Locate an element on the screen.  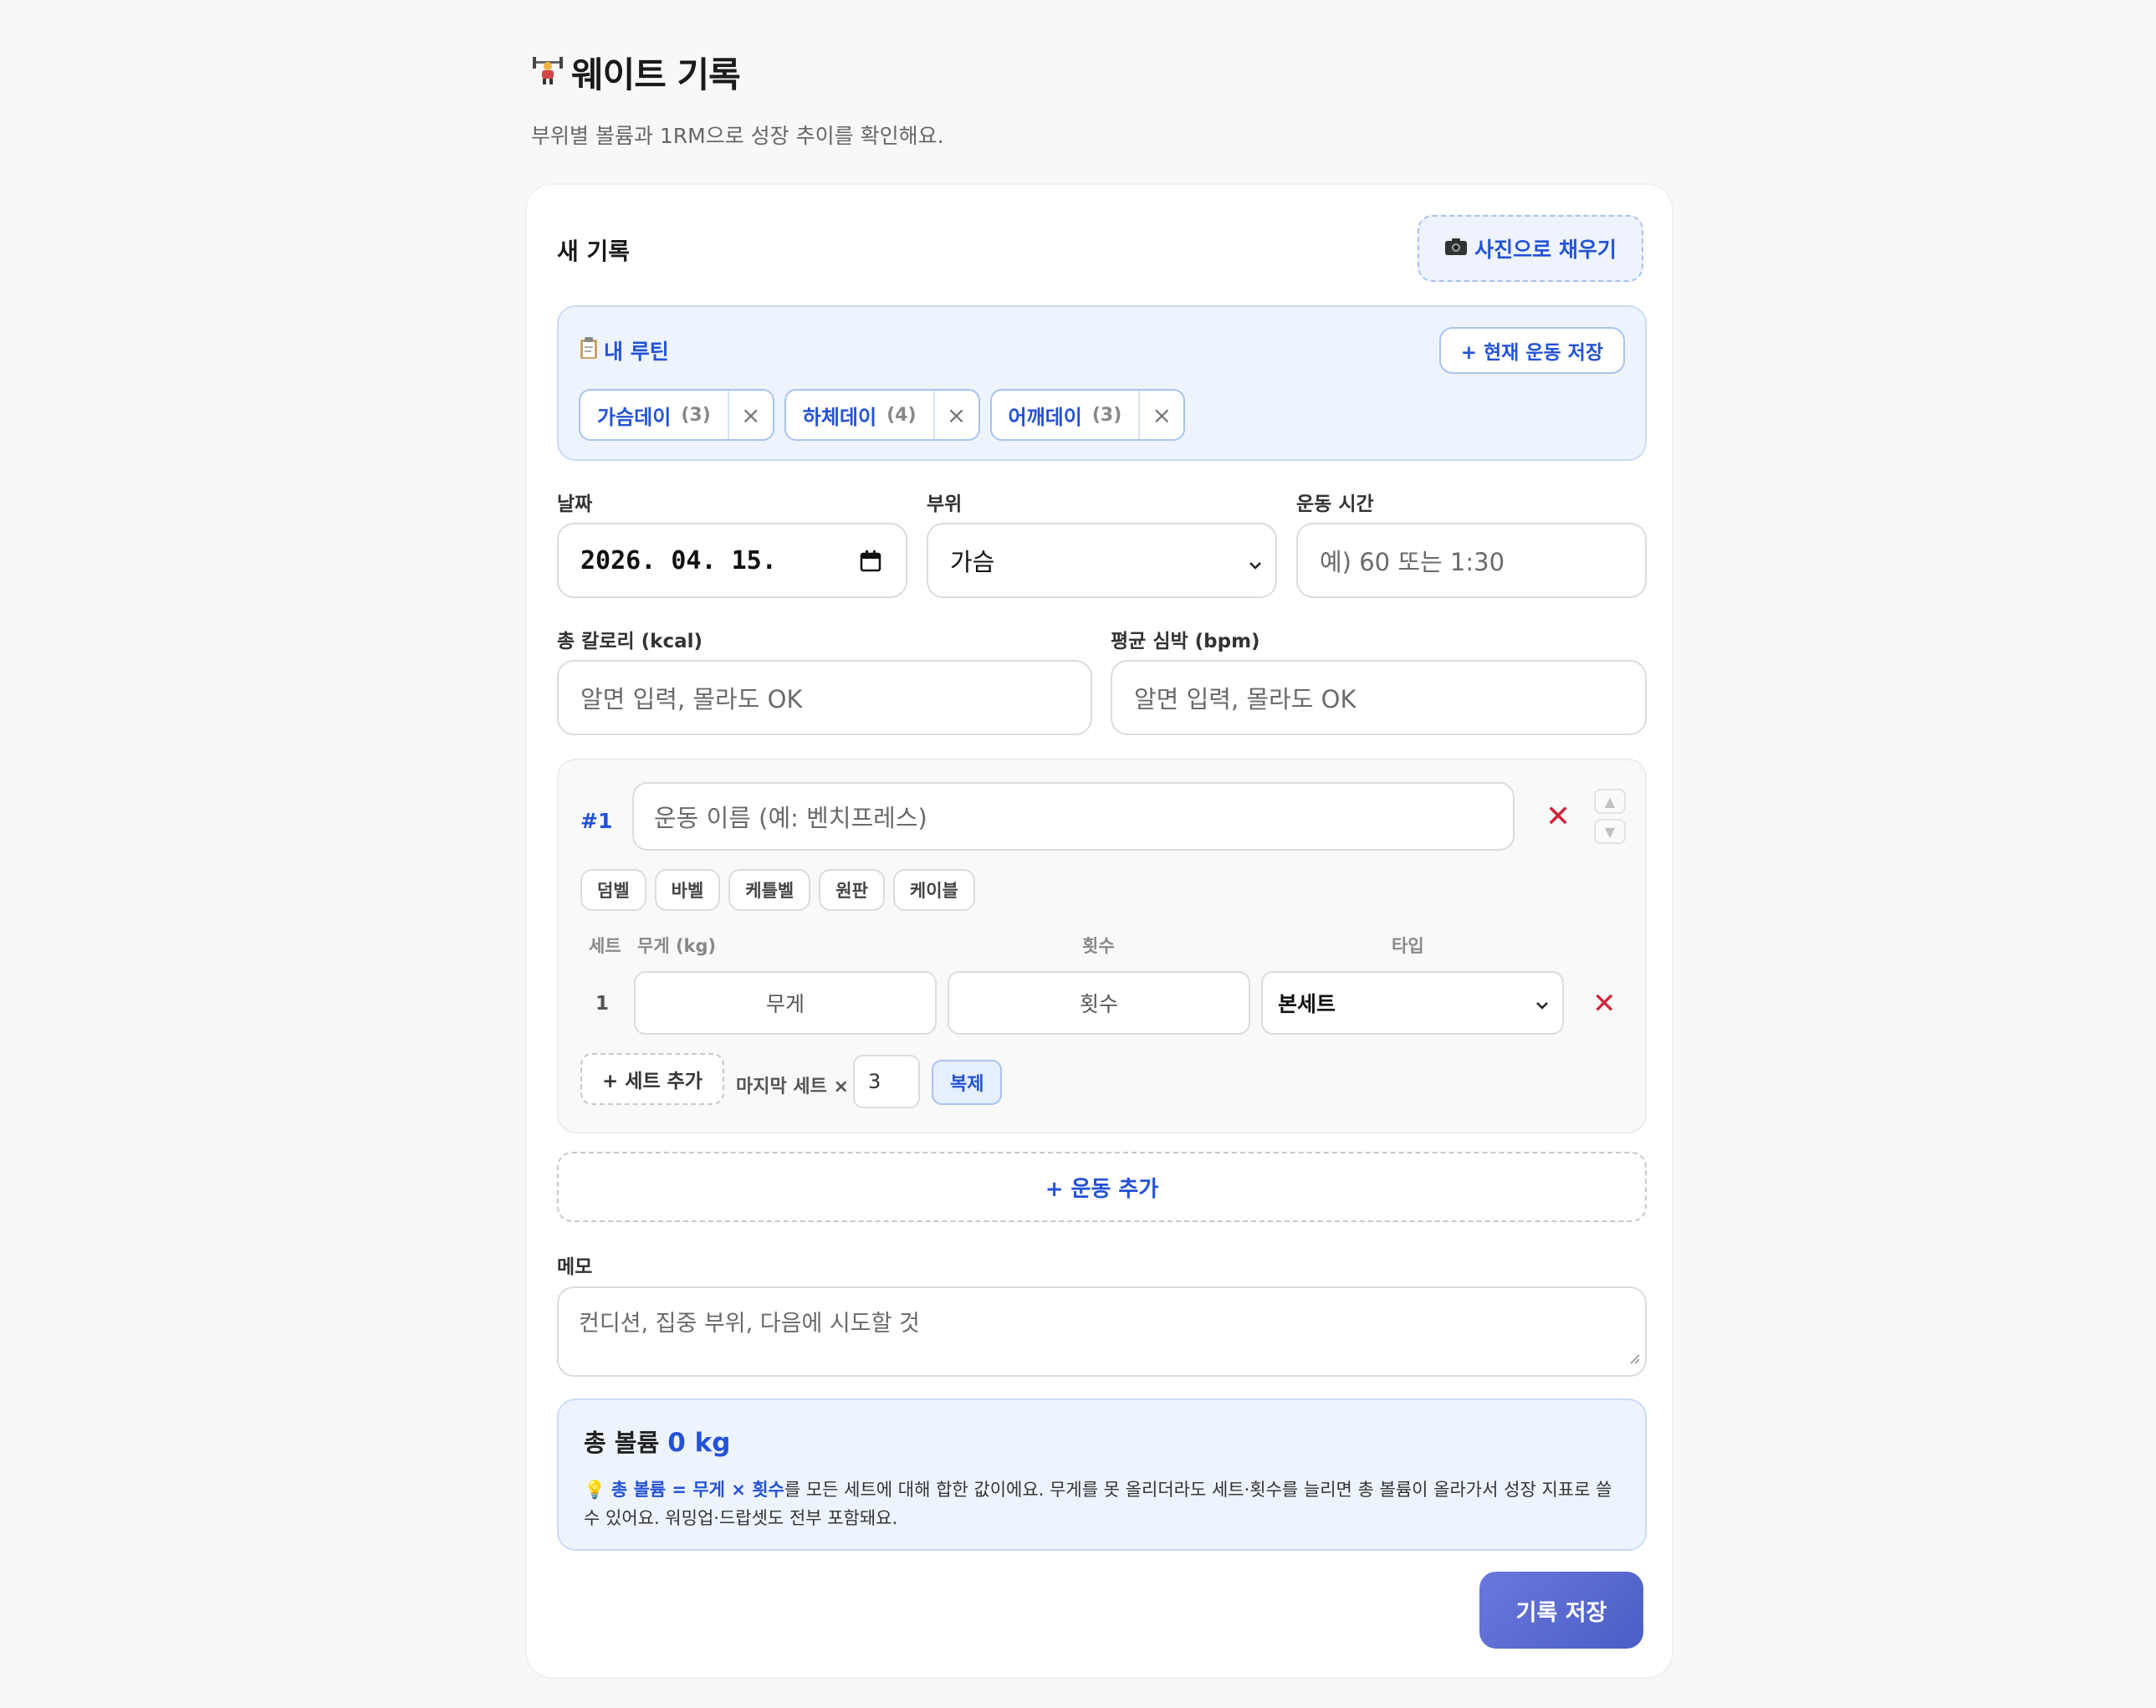
heart-rate-label: 평균 심박 (bpm) is located at coordinates (1185, 642).